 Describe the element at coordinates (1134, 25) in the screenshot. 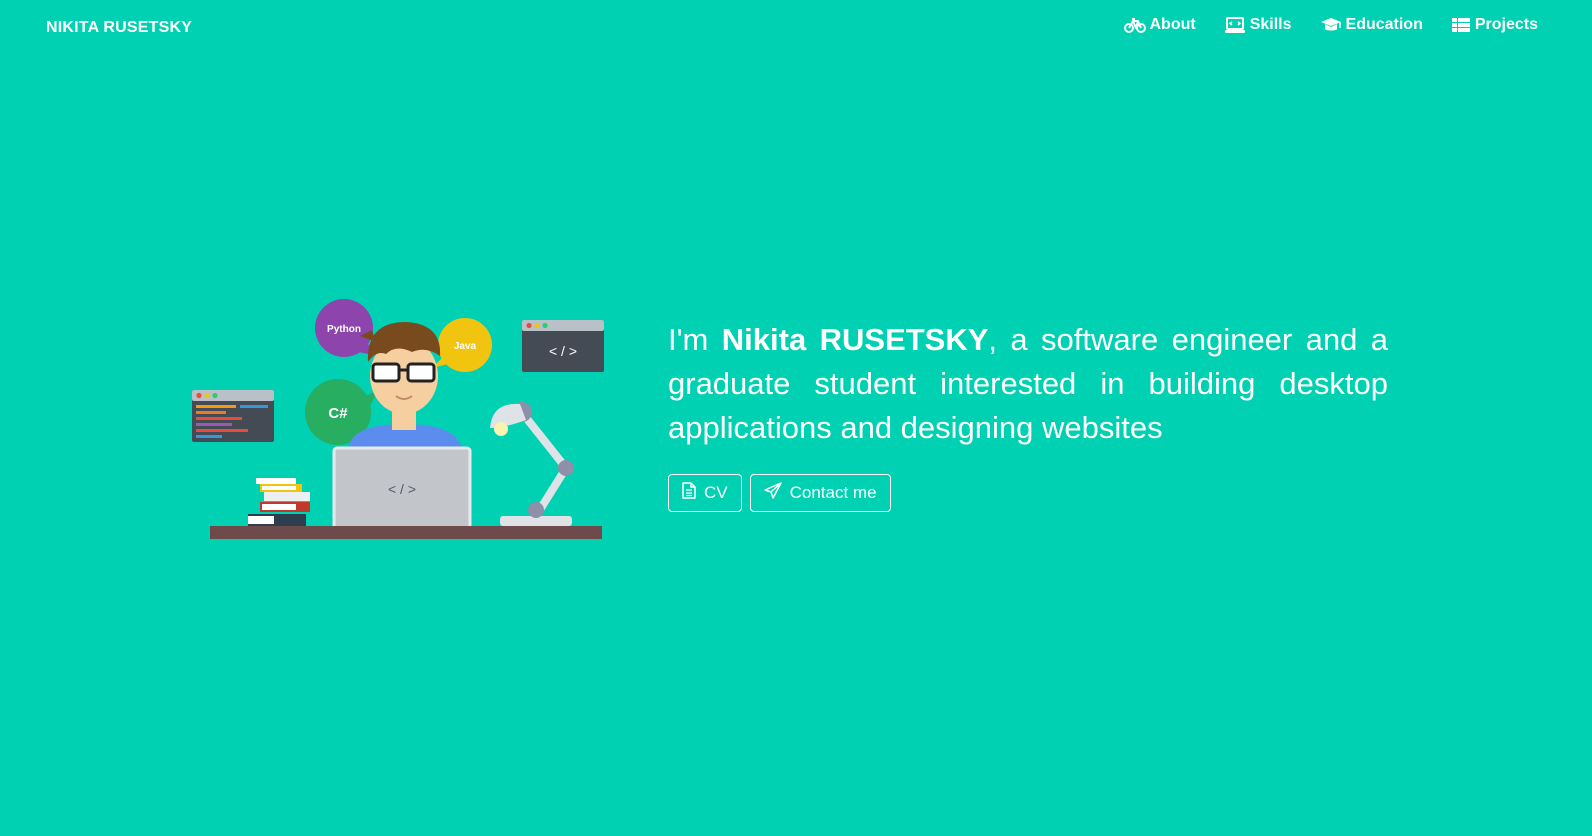

I see `bicycle-icon` at that location.